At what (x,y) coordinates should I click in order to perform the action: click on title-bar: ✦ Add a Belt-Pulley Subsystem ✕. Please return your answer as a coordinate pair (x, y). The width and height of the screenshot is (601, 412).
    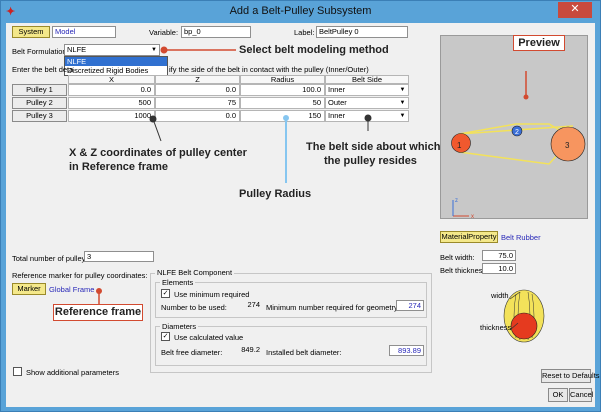
    Looking at the image, I should click on (300, 12).